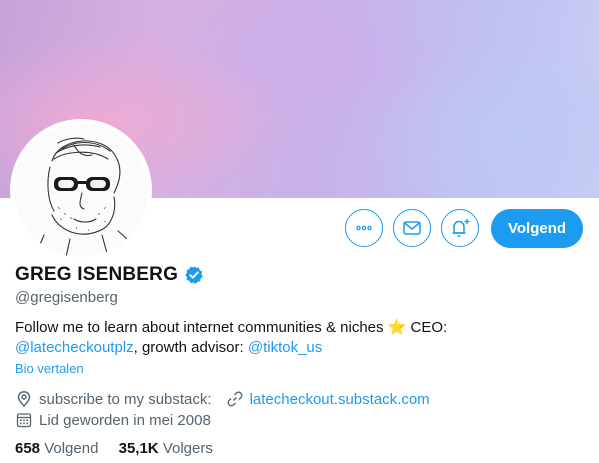 The height and width of the screenshot is (463, 599). Describe the element at coordinates (74, 347) in the screenshot. I see `bio-mention-latecheckoutplz: @latecheckoutplz` at that location.